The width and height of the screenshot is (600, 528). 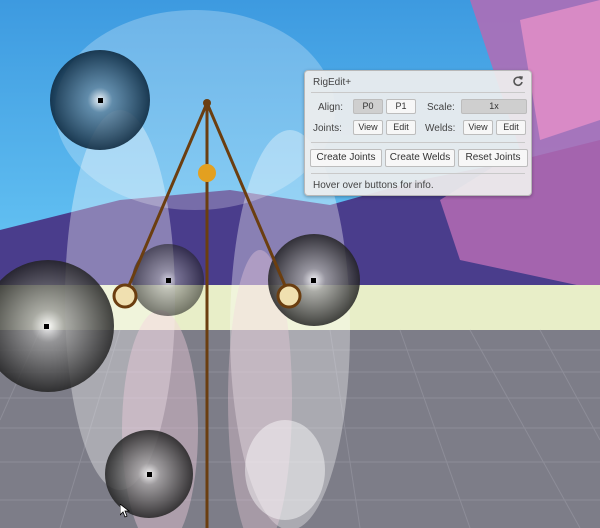 What do you see at coordinates (327, 128) in the screenshot?
I see `joints-label: Joints:` at bounding box center [327, 128].